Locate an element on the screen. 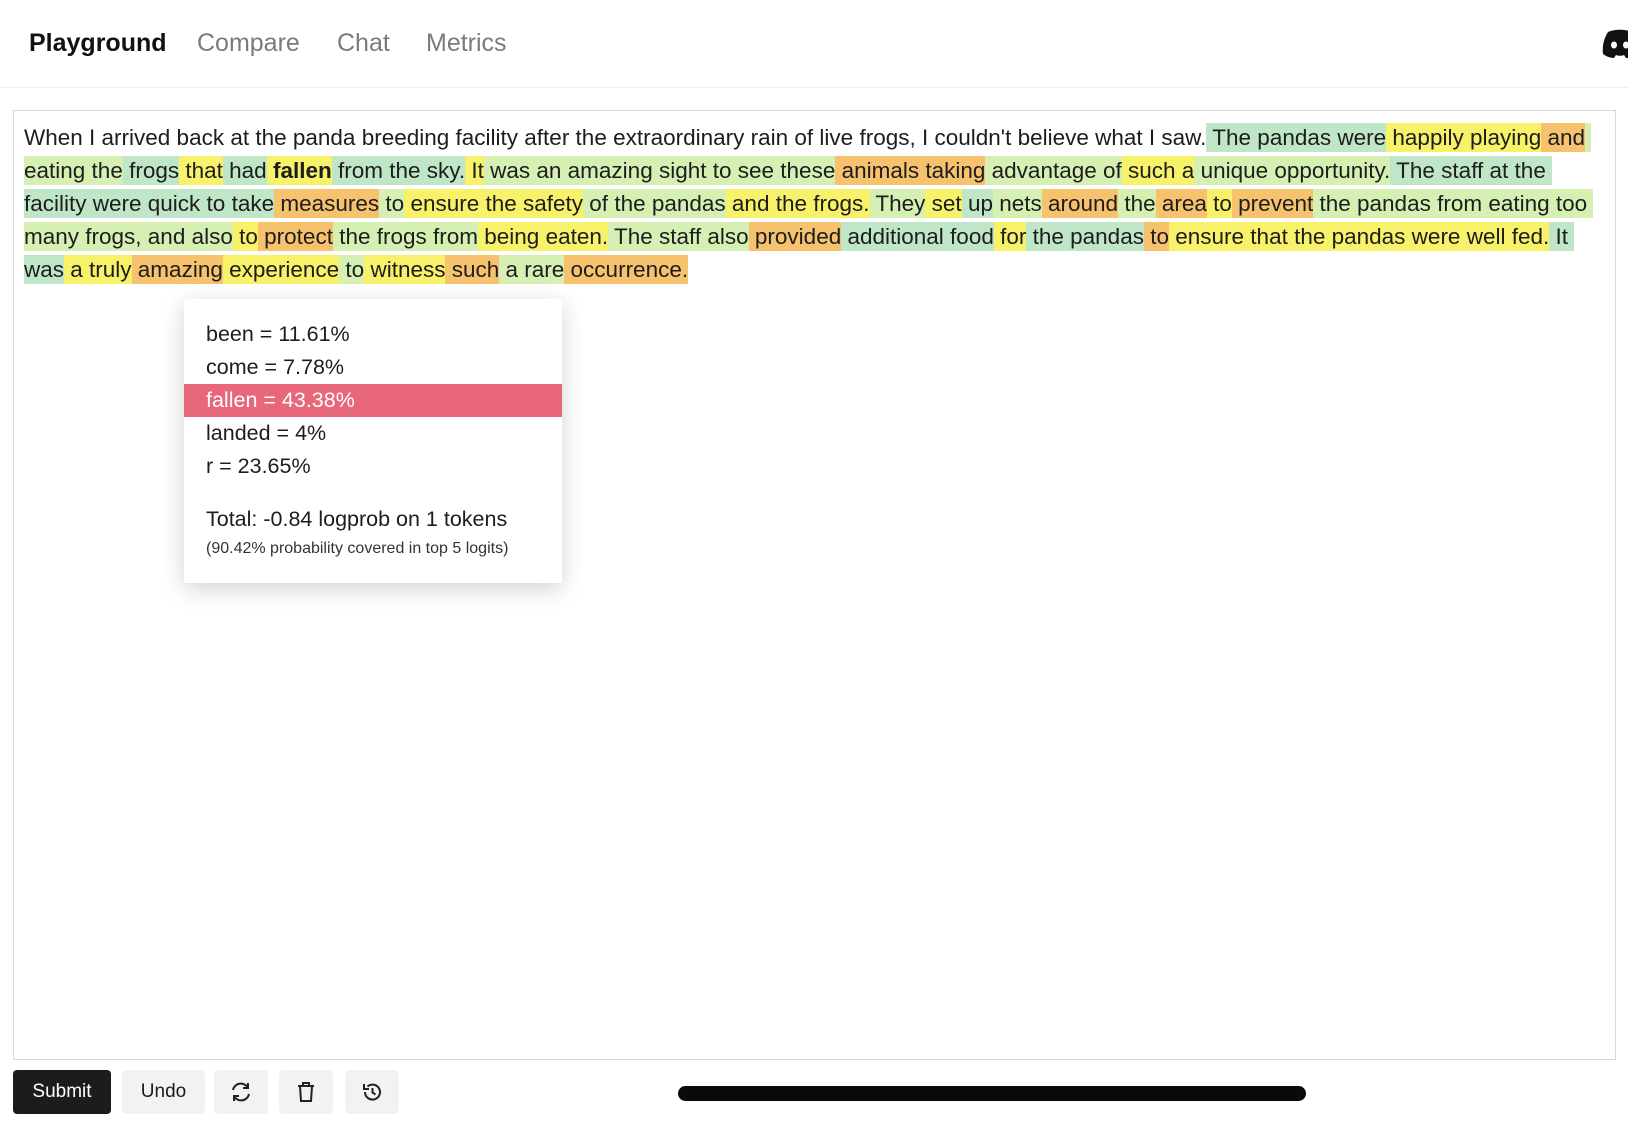 The height and width of the screenshot is (1125, 1628). undo-button: Undo is located at coordinates (163, 1092).